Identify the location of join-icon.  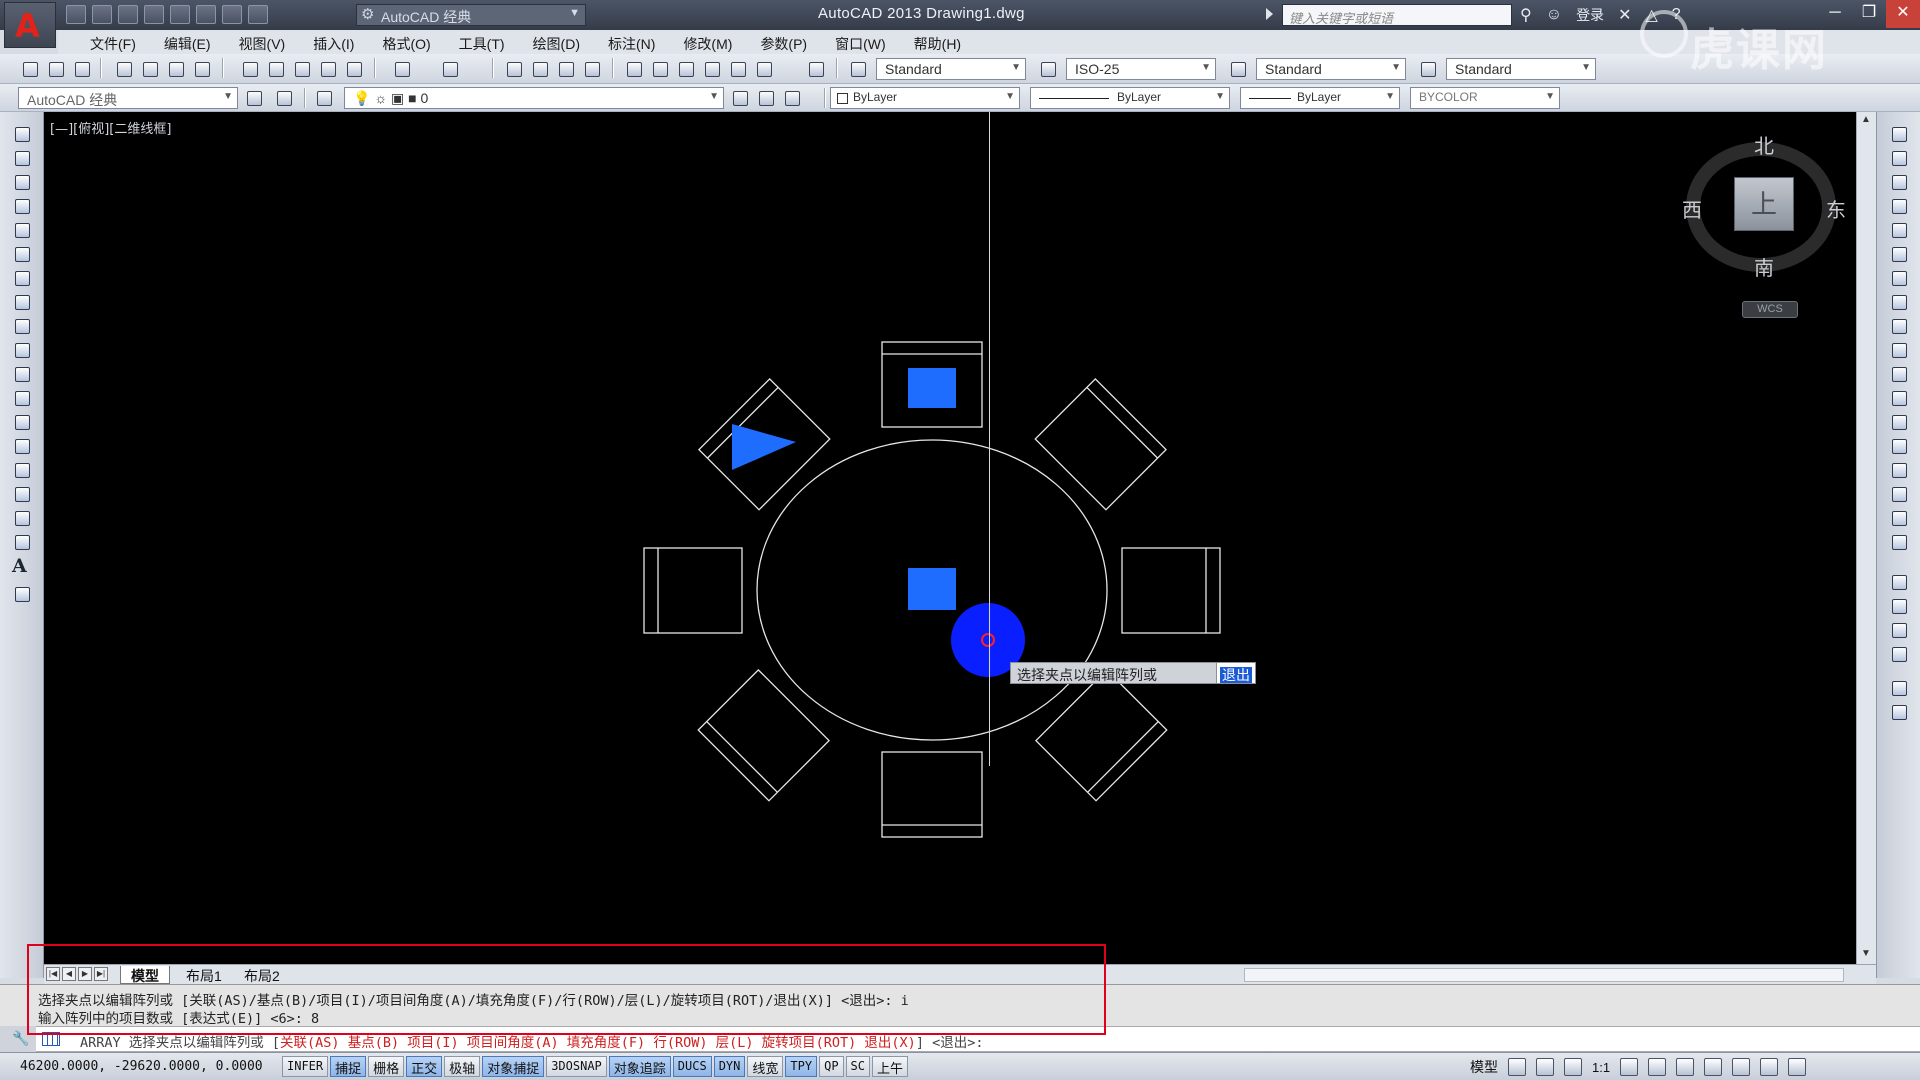
(1899, 446).